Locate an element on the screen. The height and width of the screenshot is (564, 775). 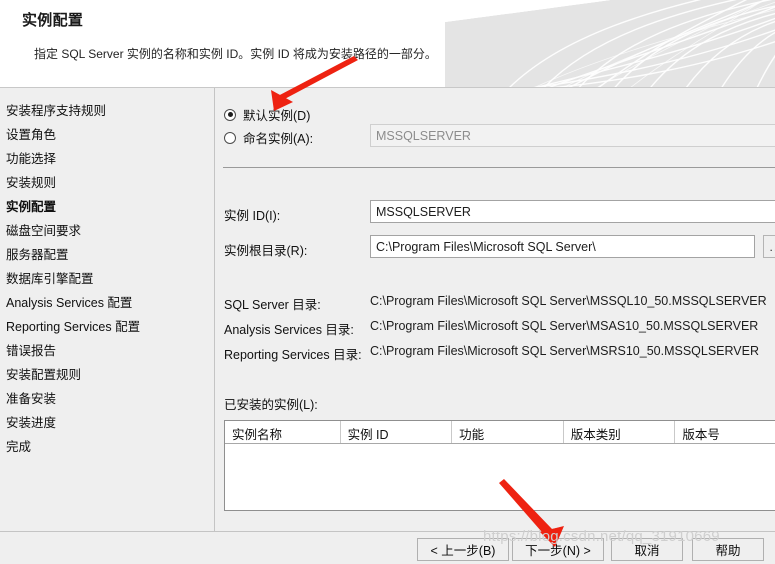
installed-instances-table: 实例名称 实例 ID 功能 版本类别 版本号 is located at coordinates (499, 465).